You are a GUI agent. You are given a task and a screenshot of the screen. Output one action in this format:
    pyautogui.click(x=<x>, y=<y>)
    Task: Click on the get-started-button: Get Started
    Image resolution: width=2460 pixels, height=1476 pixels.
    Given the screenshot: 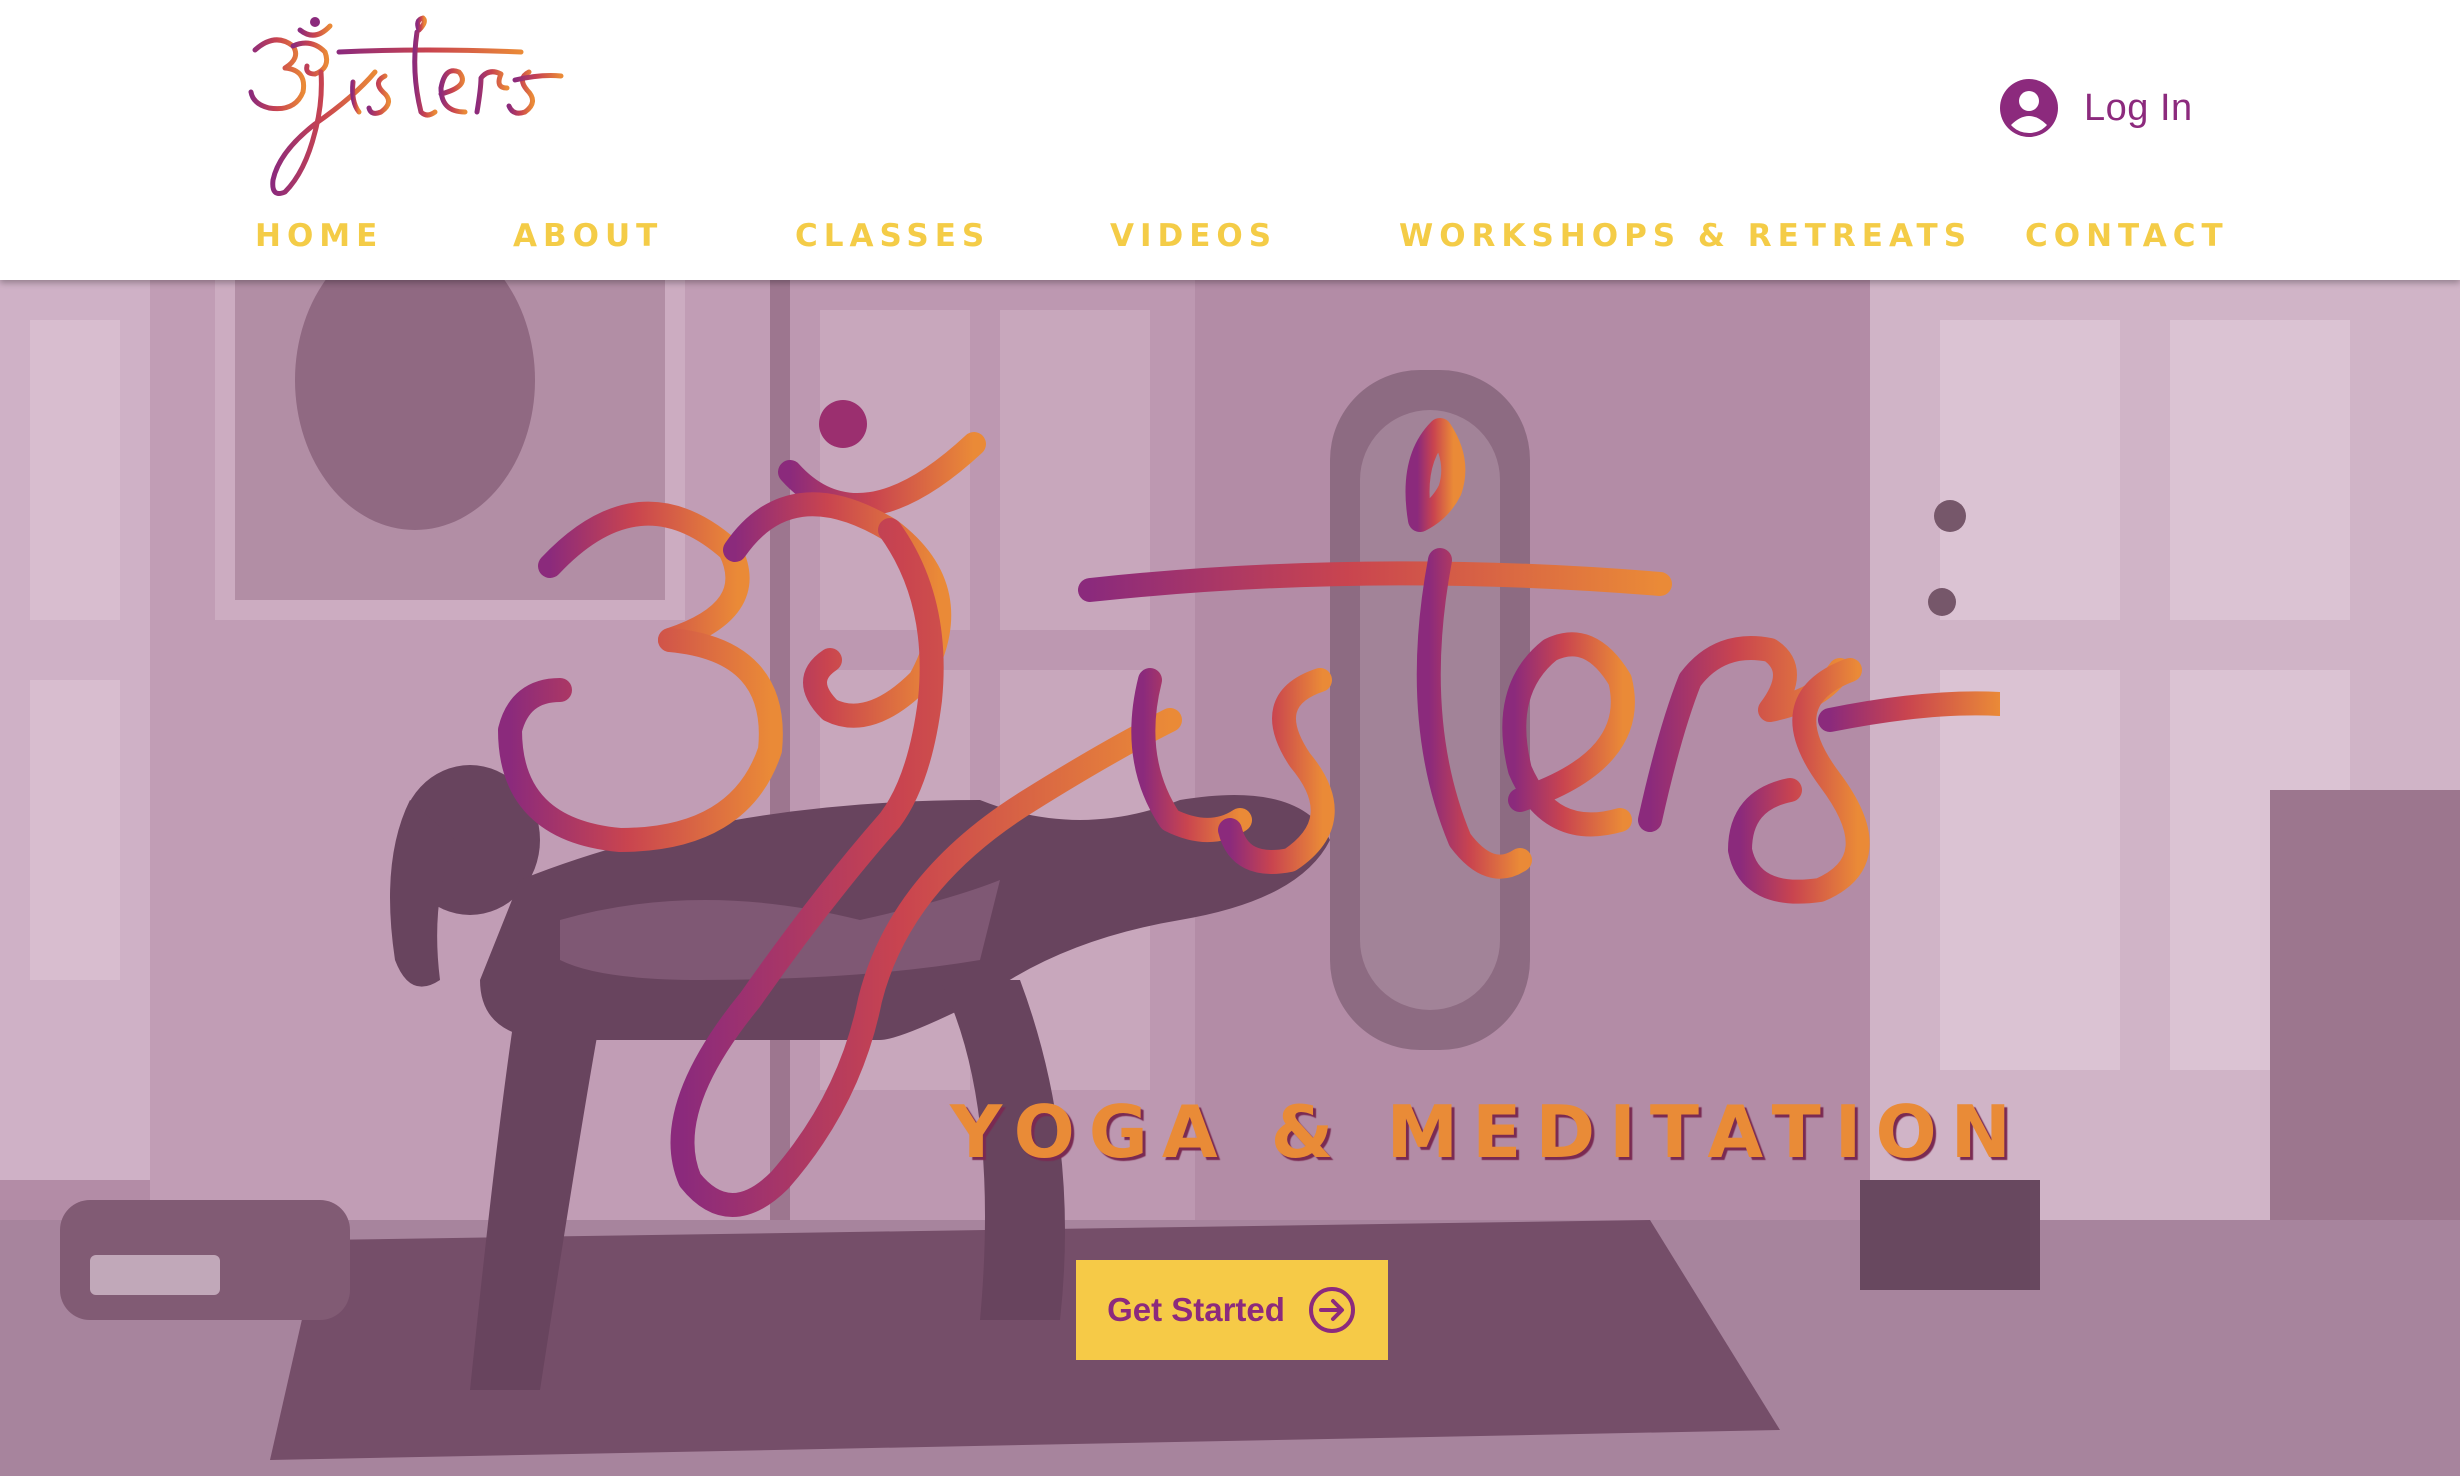 What is the action you would take?
    pyautogui.click(x=1232, y=1310)
    